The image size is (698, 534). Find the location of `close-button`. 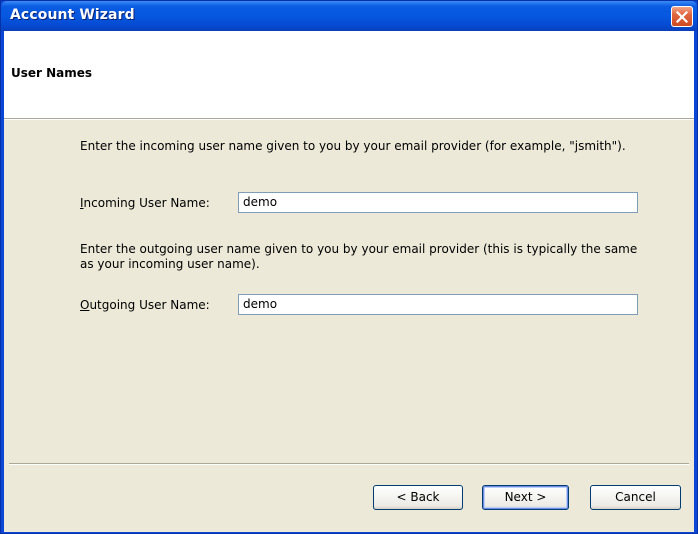

close-button is located at coordinates (682, 16).